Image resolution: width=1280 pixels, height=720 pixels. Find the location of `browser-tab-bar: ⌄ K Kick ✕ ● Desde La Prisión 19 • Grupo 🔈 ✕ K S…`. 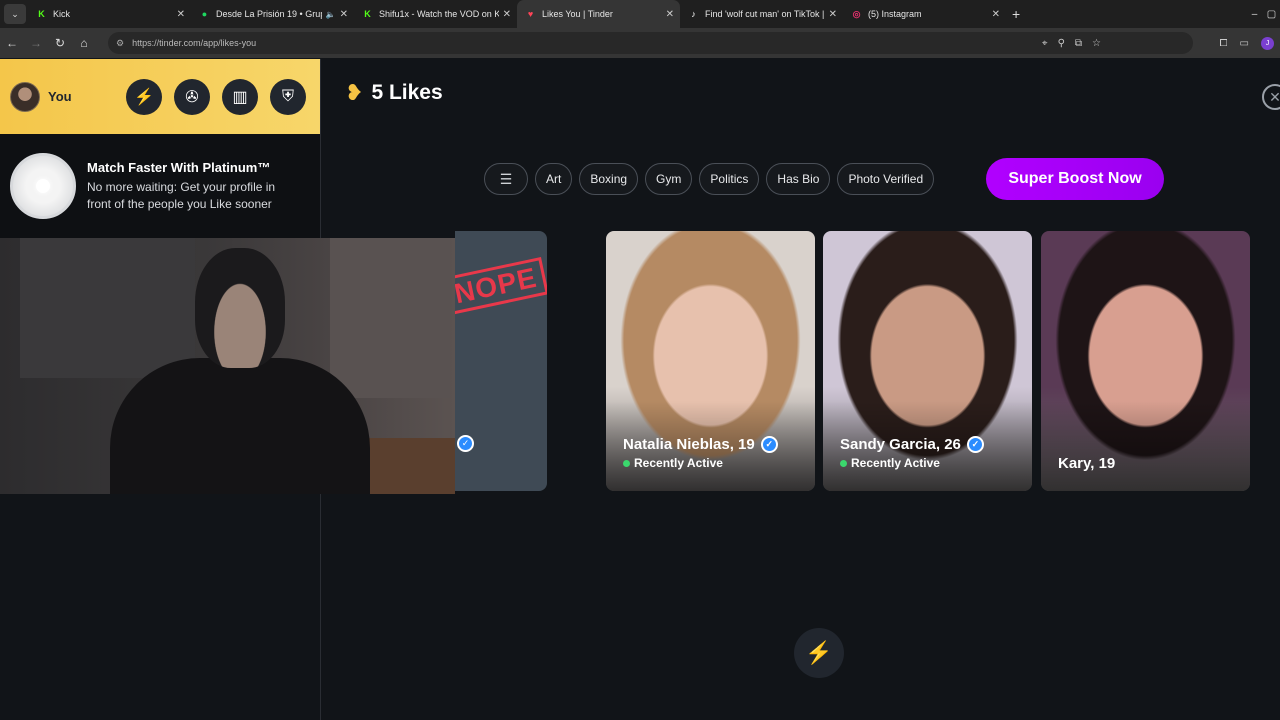

browser-tab-bar: ⌄ K Kick ✕ ● Desde La Prisión 19 • Grupo 🔈 ✕ K S… is located at coordinates (640, 14).